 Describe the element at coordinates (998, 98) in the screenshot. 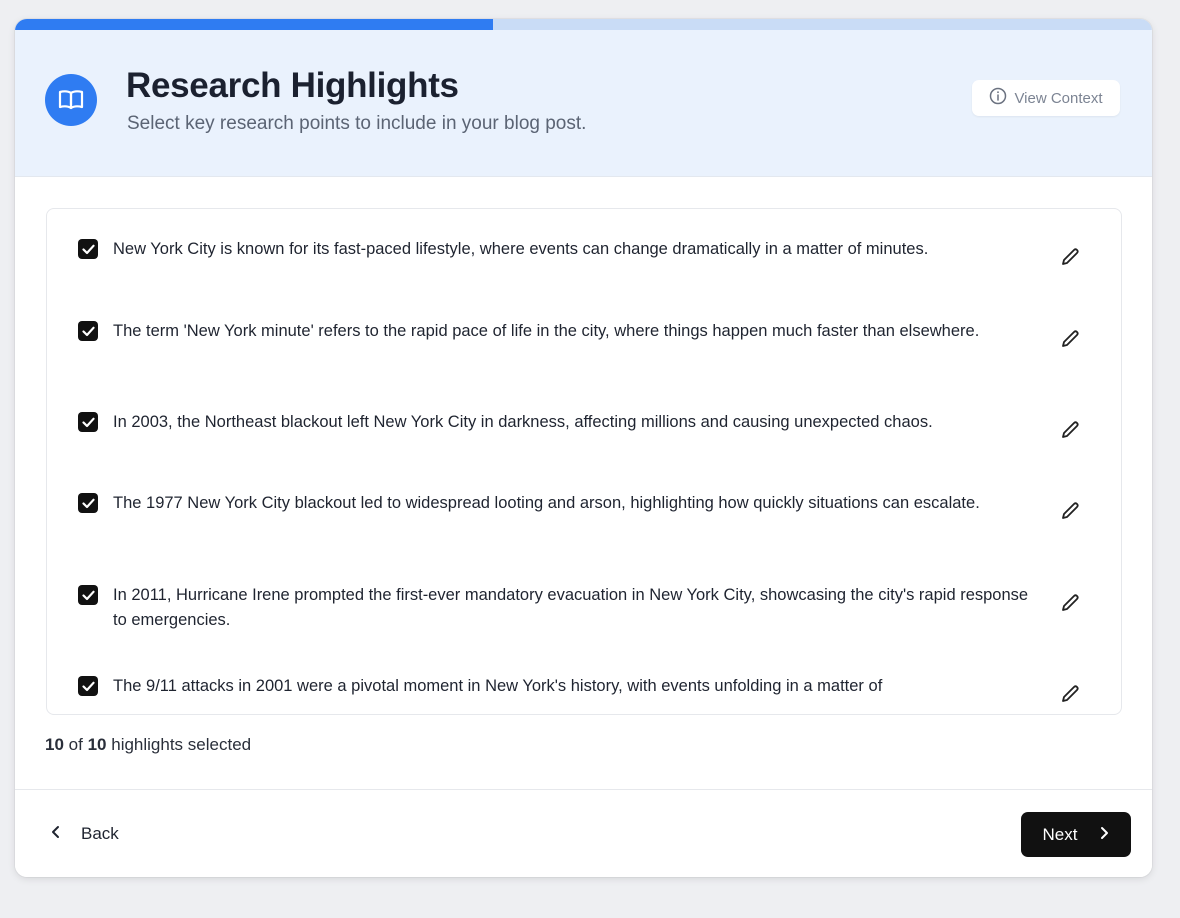

I see `info-icon` at that location.